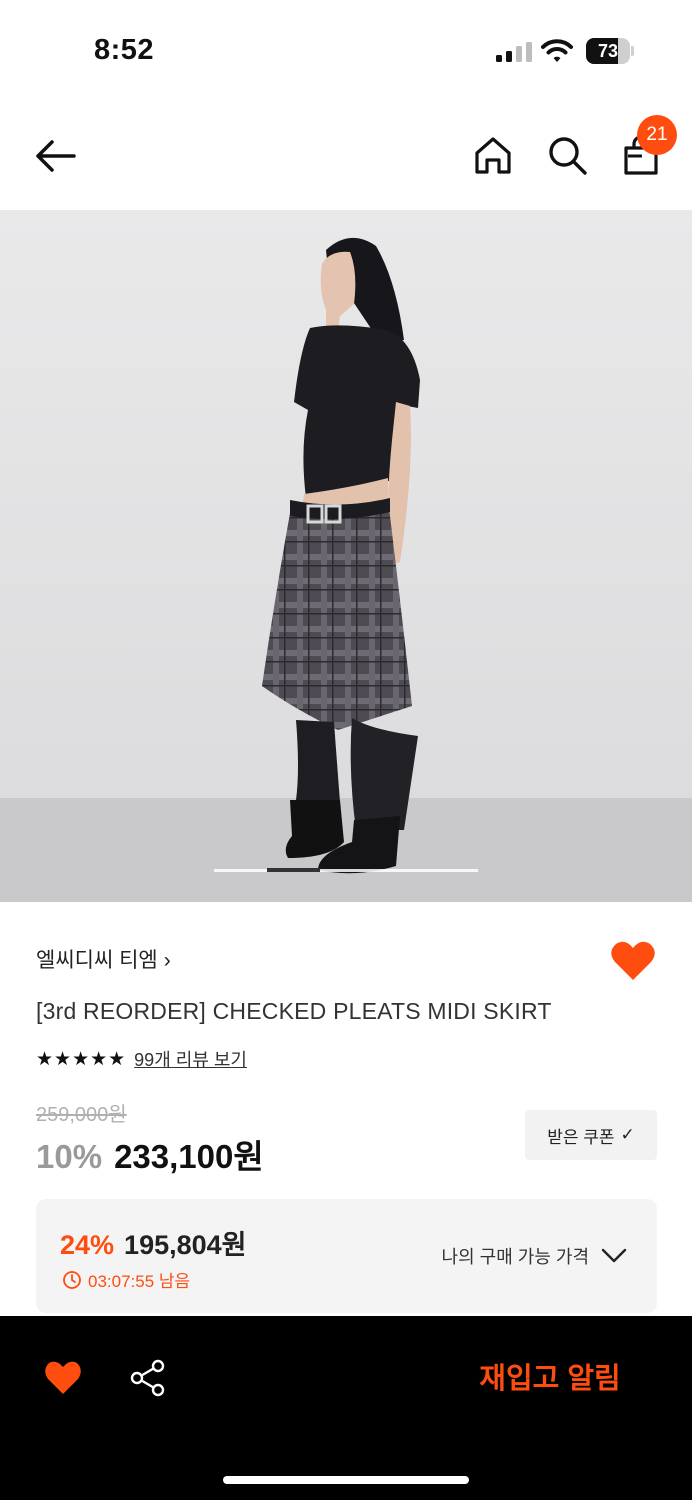 This screenshot has height=1500, width=692. Describe the element at coordinates (189, 1156) in the screenshot. I see `sale-price: 233,100원` at that location.